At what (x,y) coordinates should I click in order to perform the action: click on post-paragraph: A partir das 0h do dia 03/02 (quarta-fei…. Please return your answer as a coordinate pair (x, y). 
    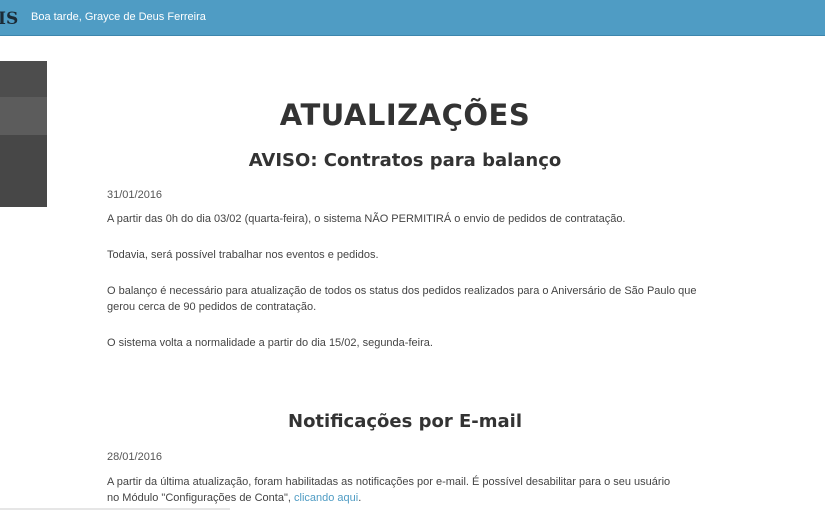
    Looking at the image, I should click on (366, 219).